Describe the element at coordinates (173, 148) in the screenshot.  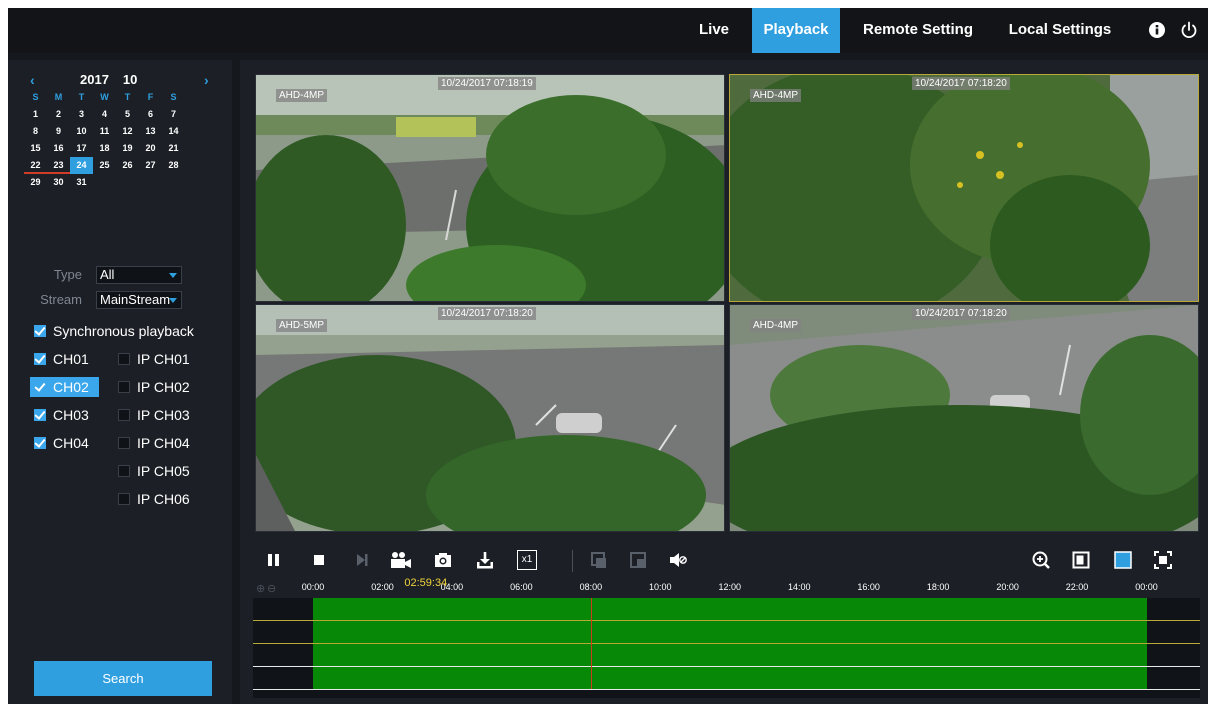
I see `calendar-day: 21` at that location.